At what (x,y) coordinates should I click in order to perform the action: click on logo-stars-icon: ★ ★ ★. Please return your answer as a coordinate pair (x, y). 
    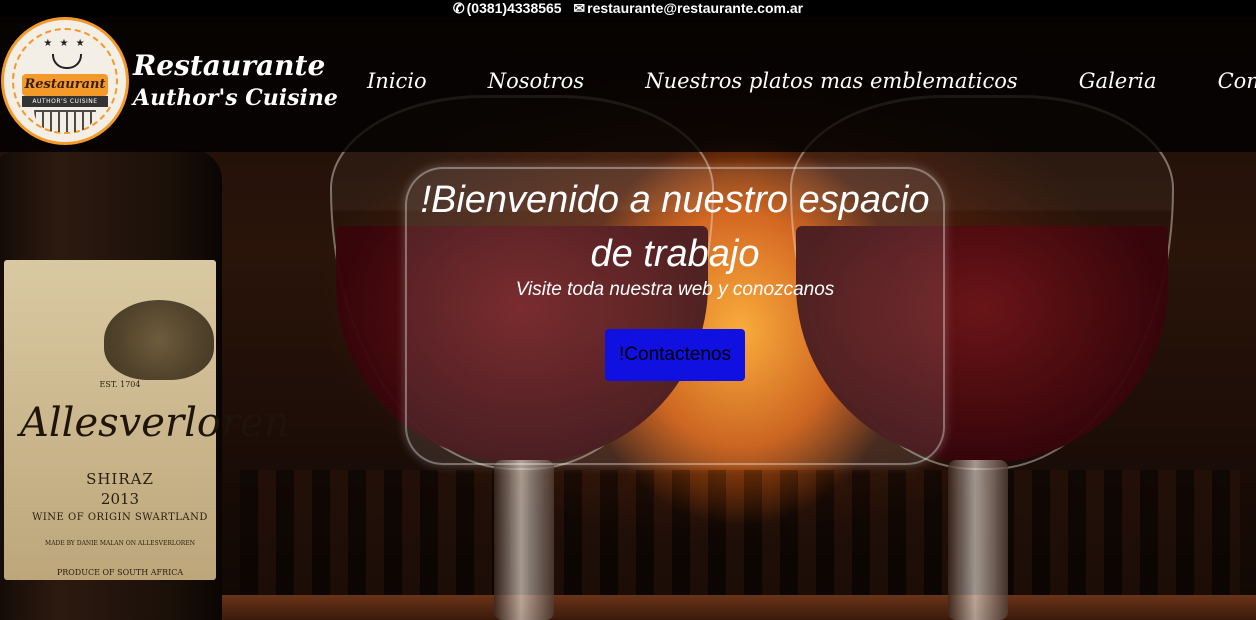
    Looking at the image, I should click on (65, 43).